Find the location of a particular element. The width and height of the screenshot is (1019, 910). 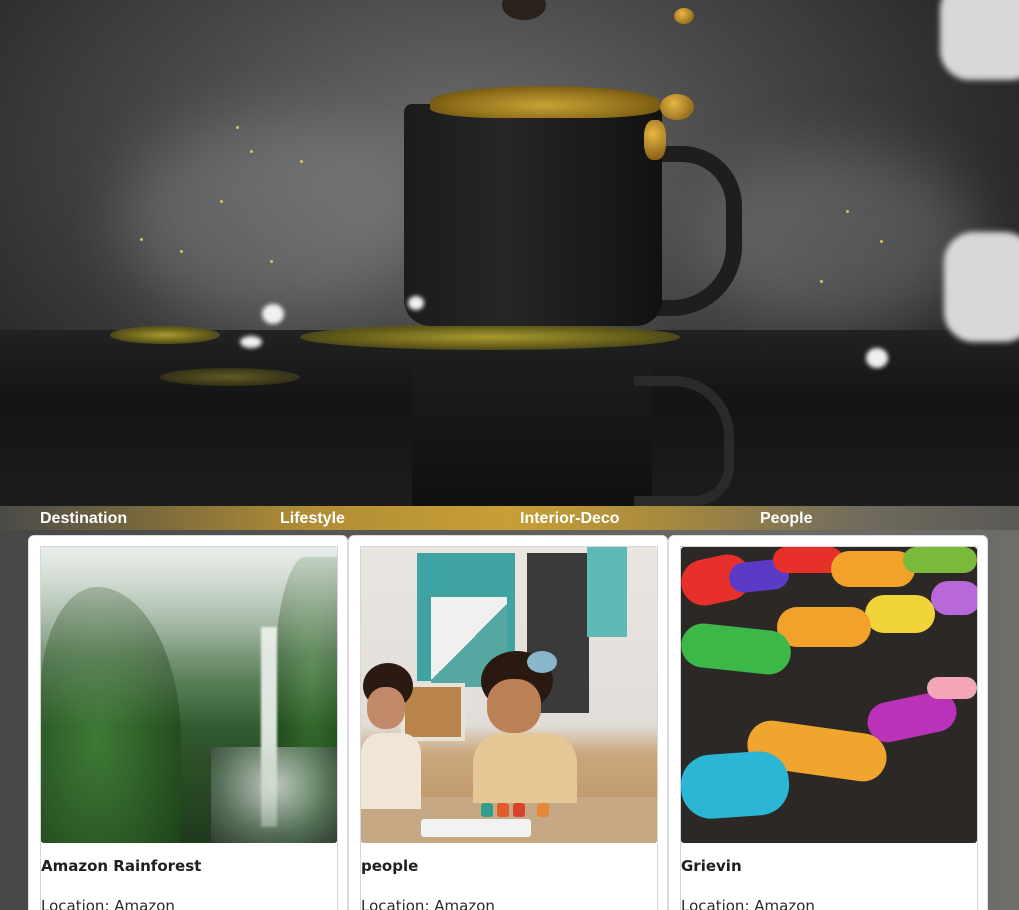

hero-cup-reflection-handle is located at coordinates (684, 441).